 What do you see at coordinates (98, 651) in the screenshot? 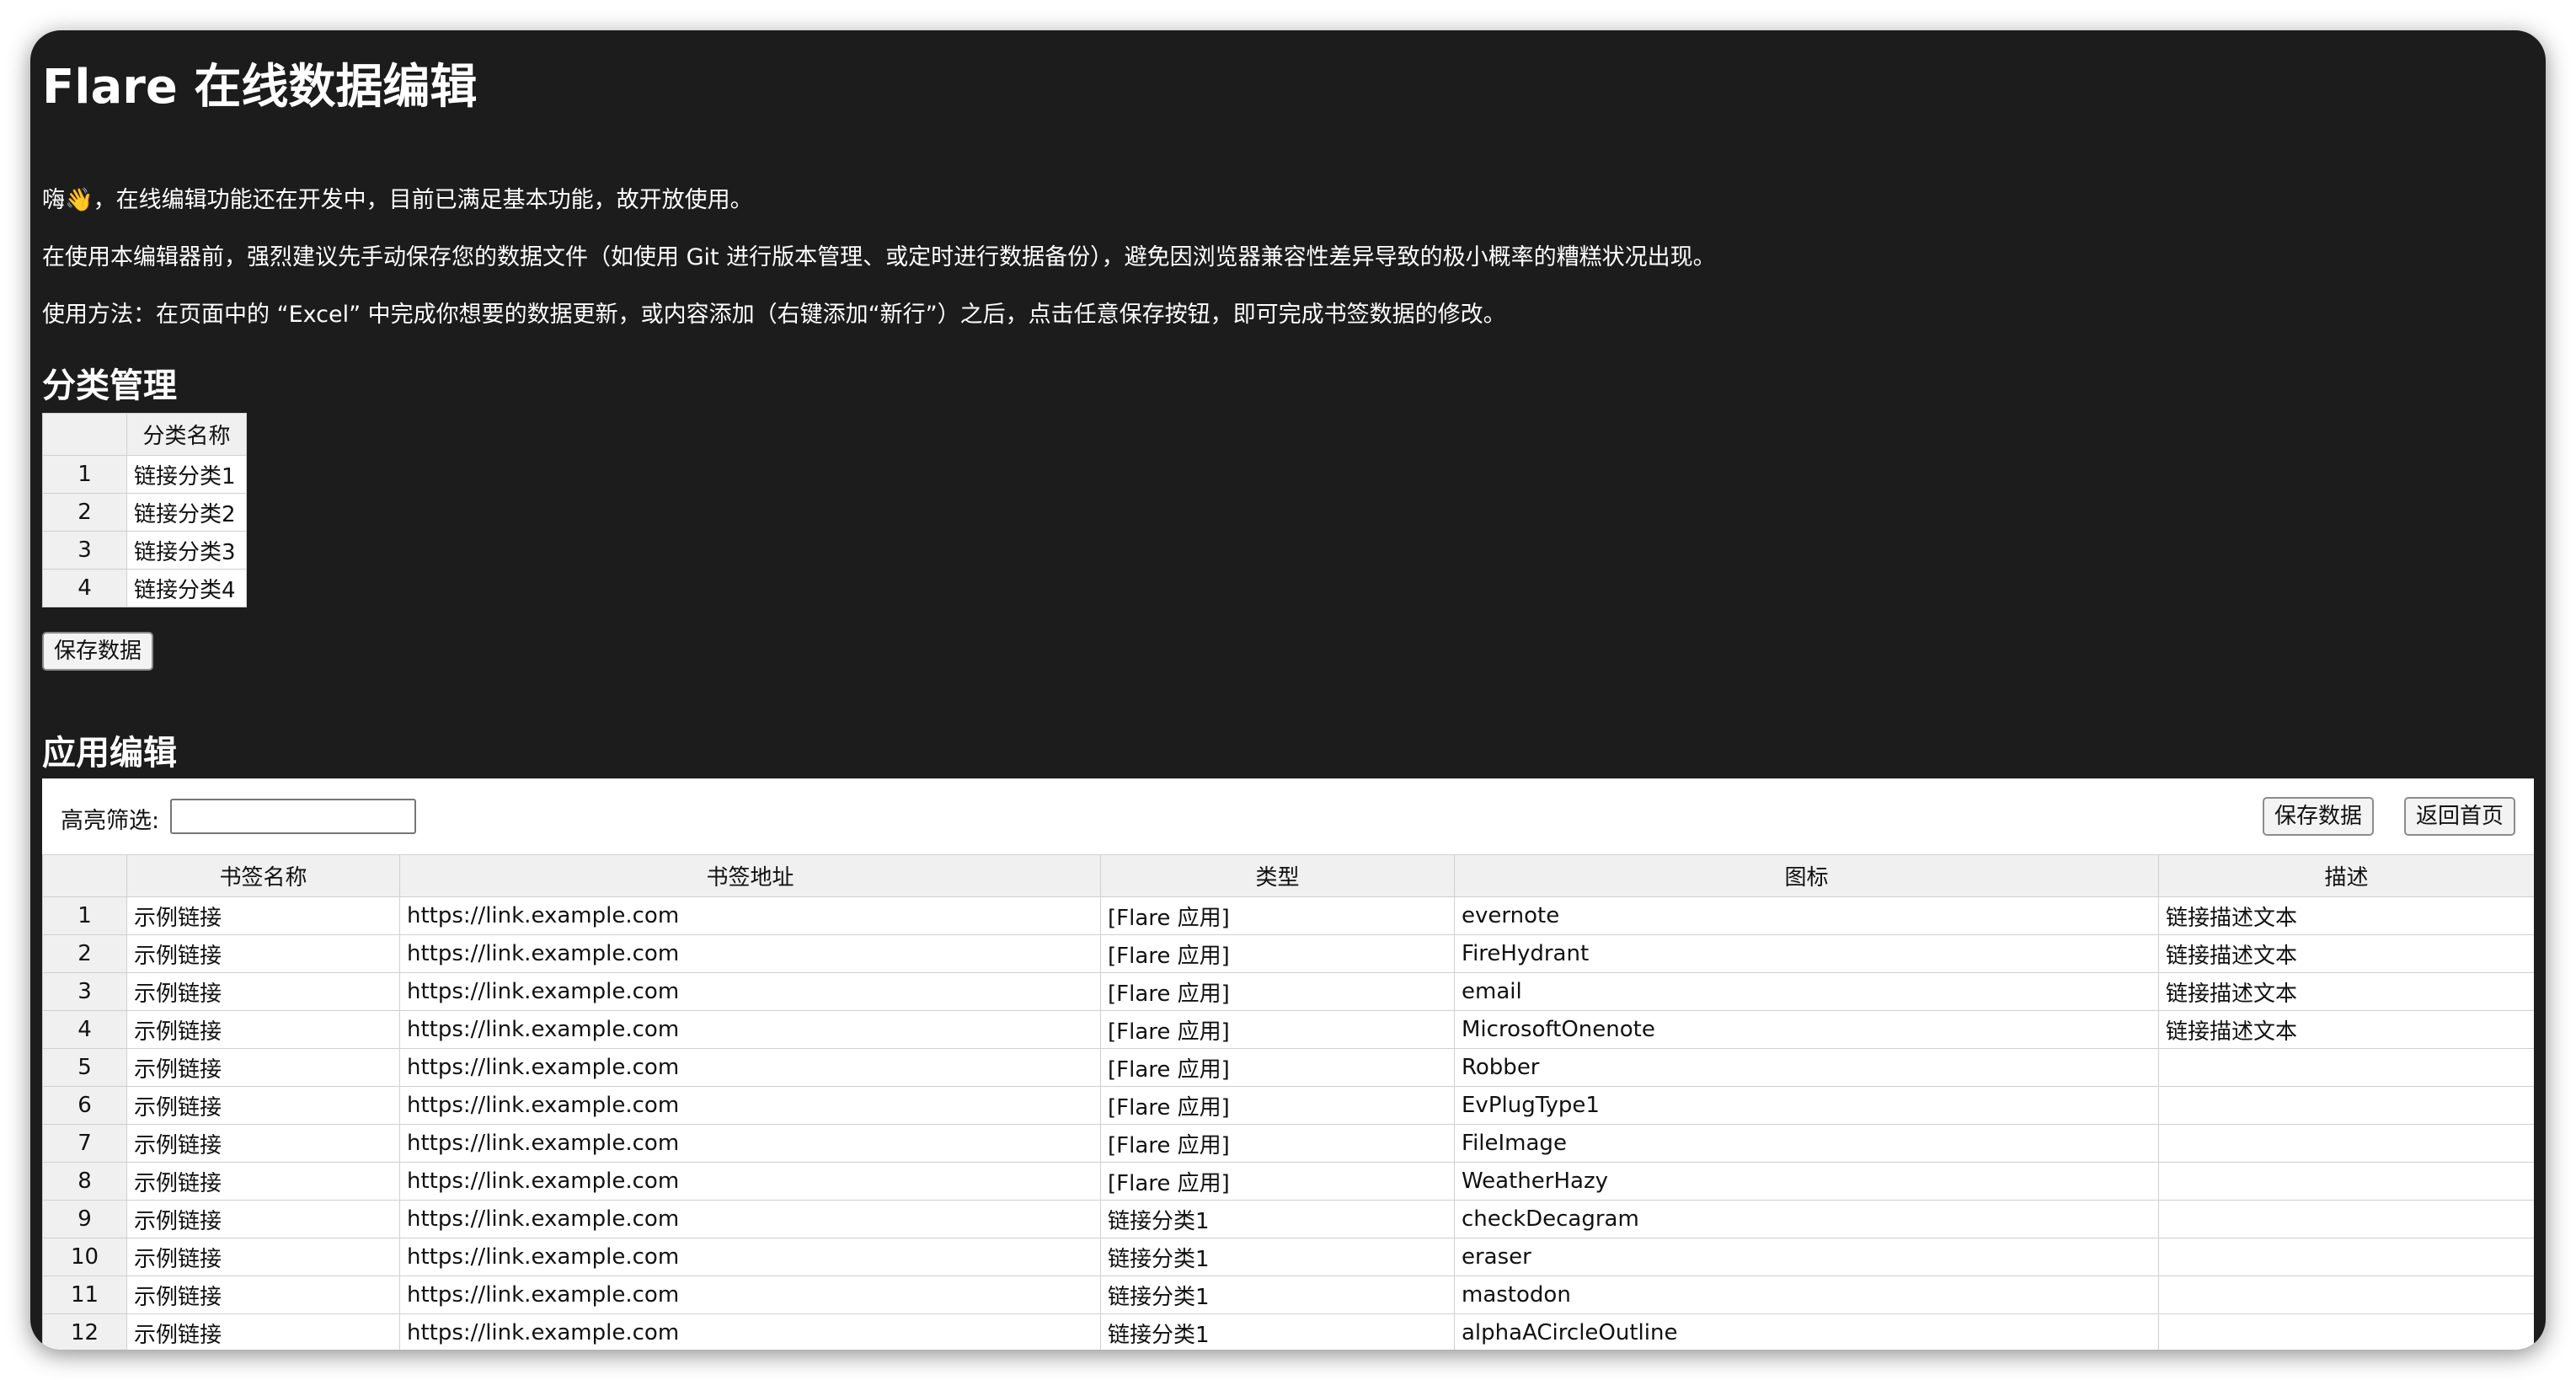
I see `save-categories-button: 保存数据` at bounding box center [98, 651].